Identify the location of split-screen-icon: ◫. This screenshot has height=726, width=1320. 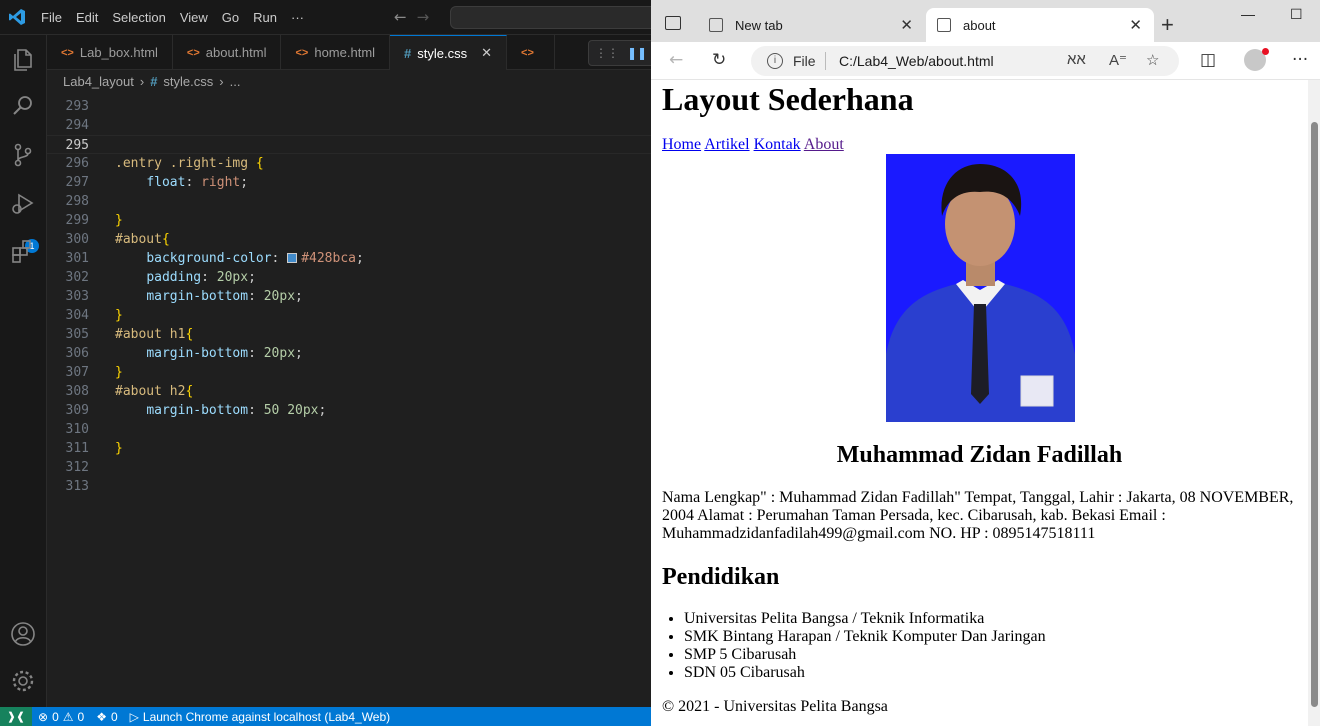
(1208, 60).